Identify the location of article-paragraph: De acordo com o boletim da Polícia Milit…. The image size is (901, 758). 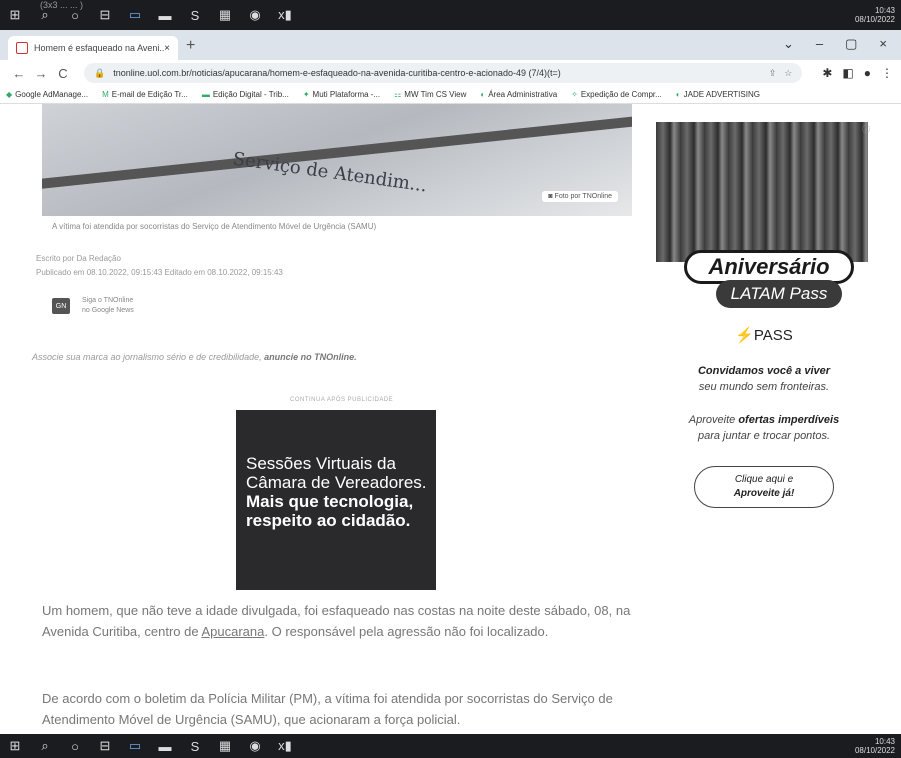
(327, 709).